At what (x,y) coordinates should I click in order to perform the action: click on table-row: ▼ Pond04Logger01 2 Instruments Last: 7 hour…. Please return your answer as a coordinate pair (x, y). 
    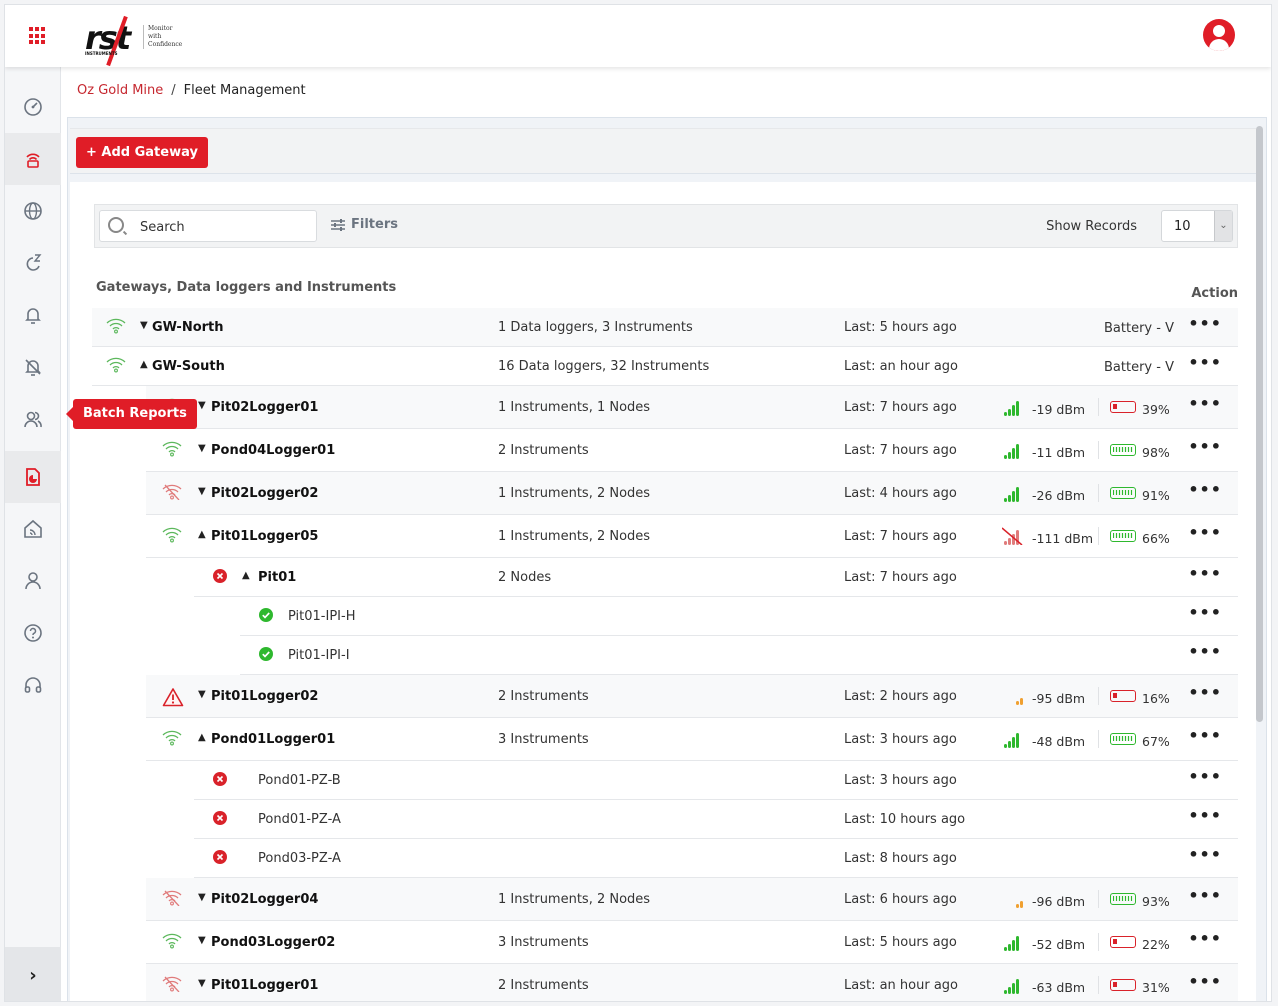
    Looking at the image, I should click on (692, 450).